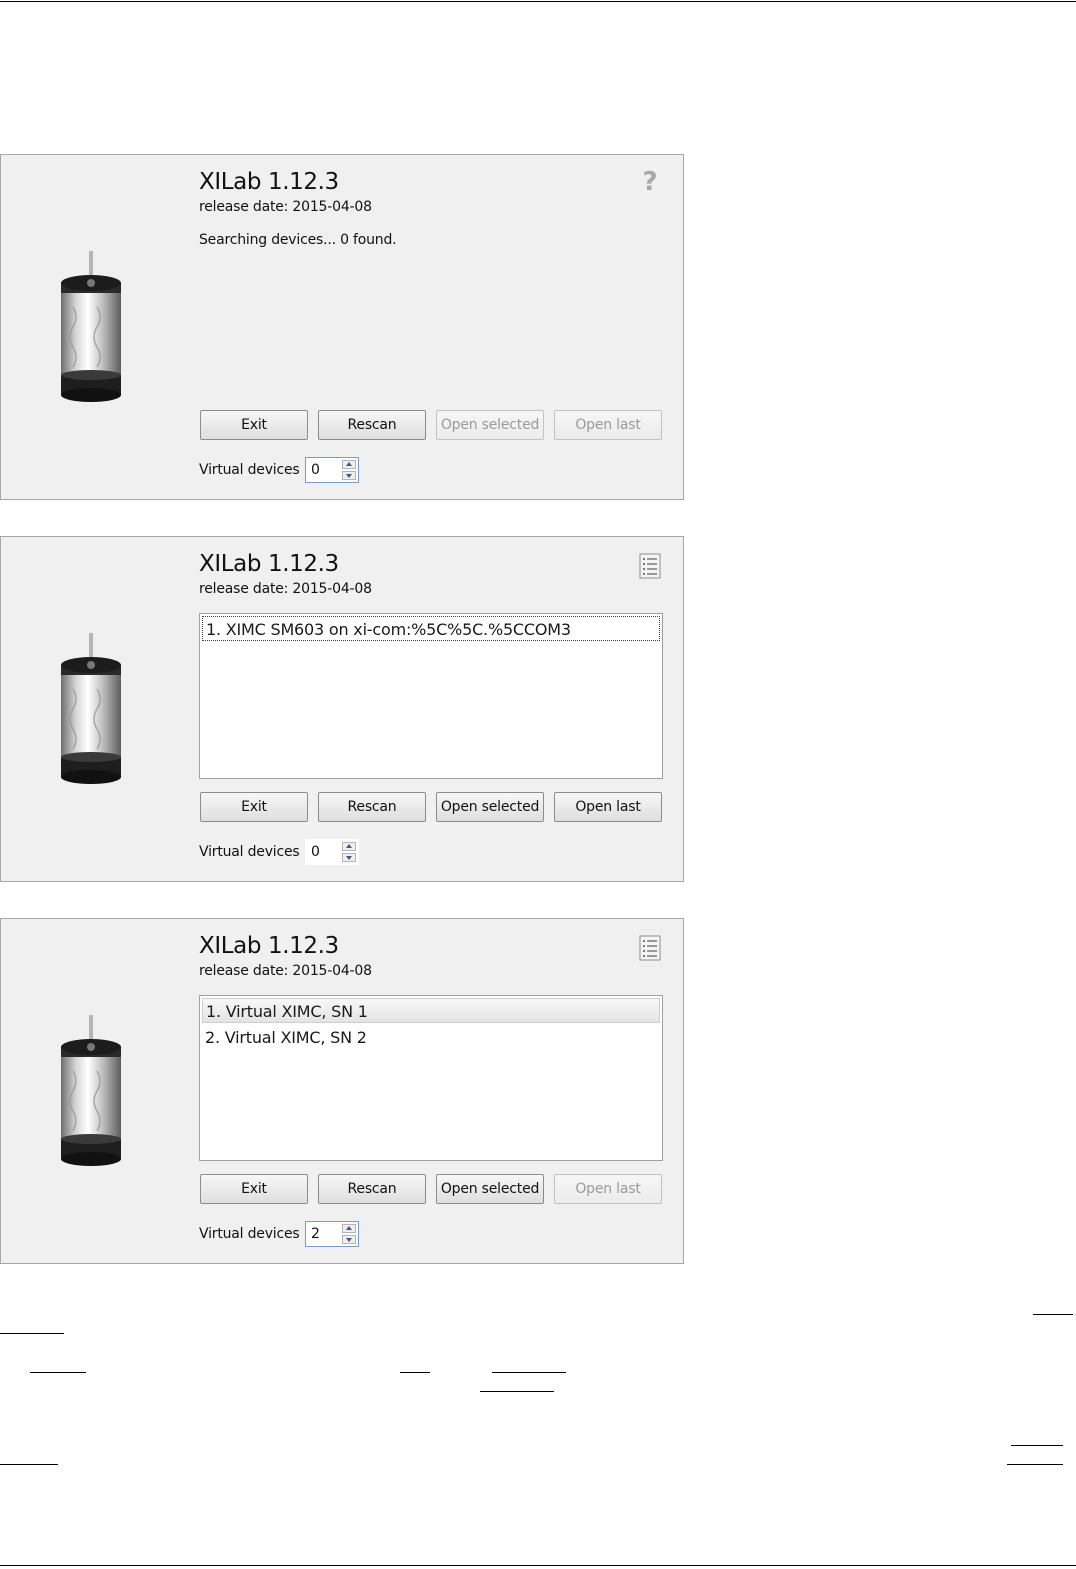 This screenshot has width=1076, height=1569. I want to click on device-list-item: 1. XIMC SM603 on xi-com:%5C%5C.%5CCOM3, so click(431, 628).